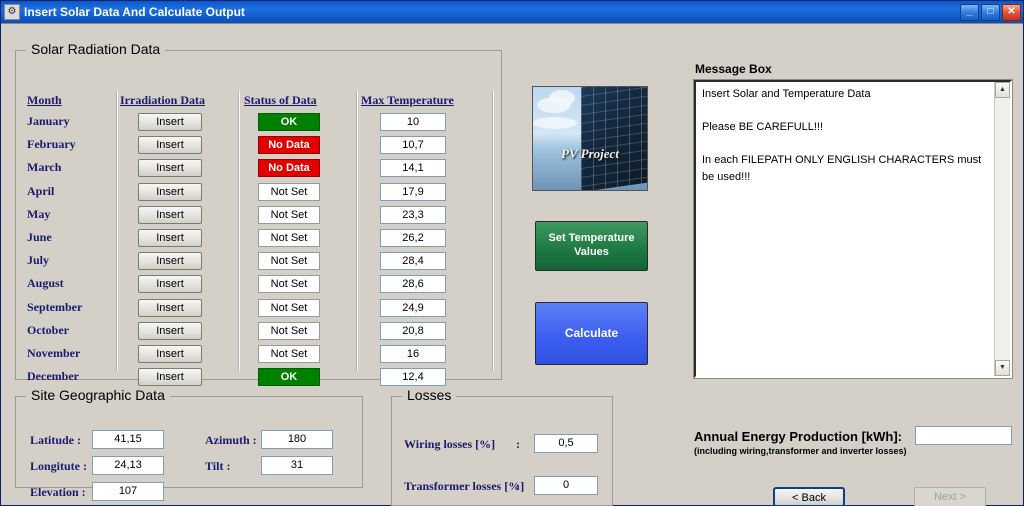 This screenshot has width=1024, height=506. I want to click on solar-panel-graphic, so click(614, 138).